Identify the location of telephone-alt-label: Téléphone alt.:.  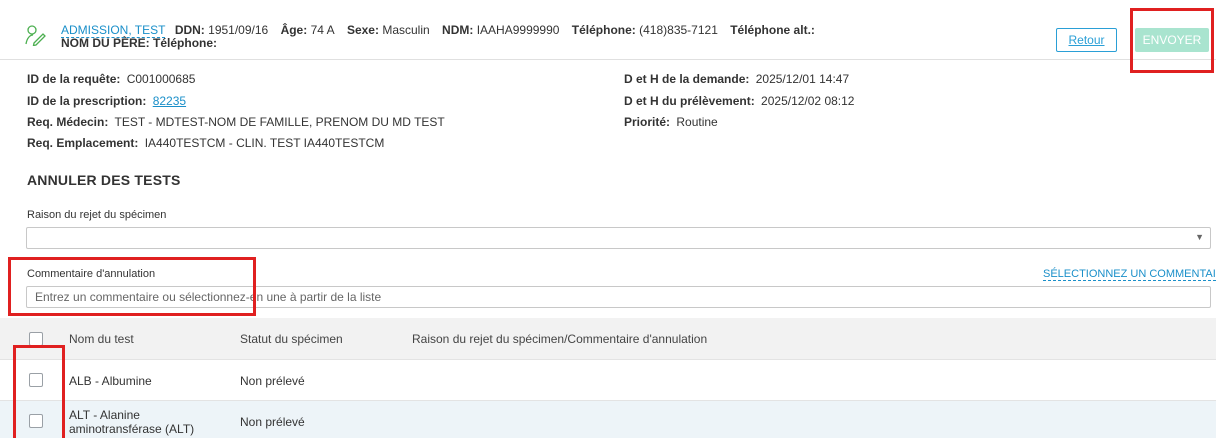
(772, 30).